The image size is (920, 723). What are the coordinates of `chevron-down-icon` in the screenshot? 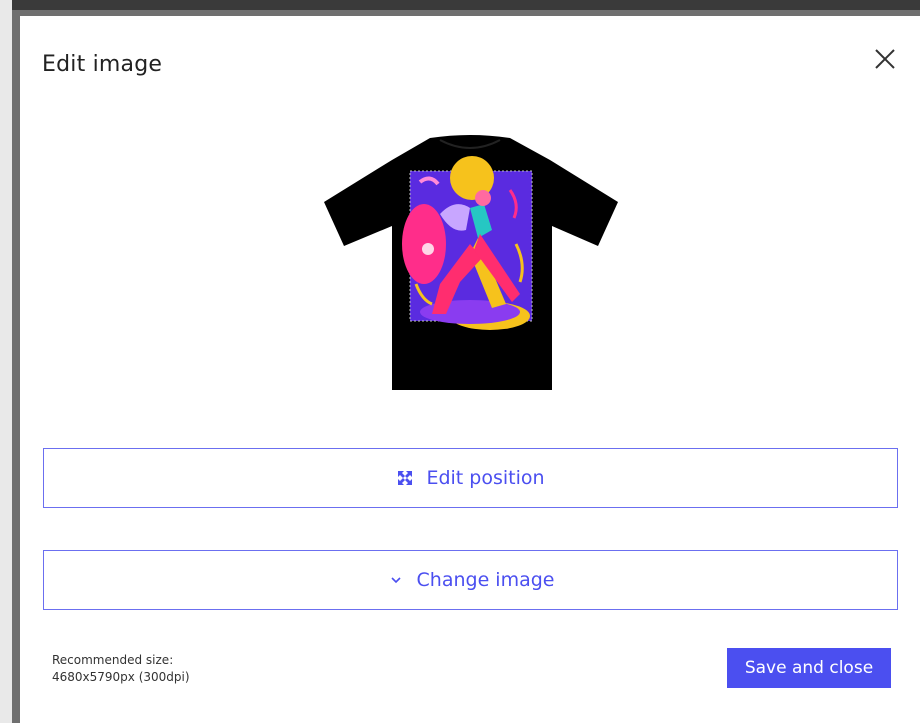 It's located at (396, 580).